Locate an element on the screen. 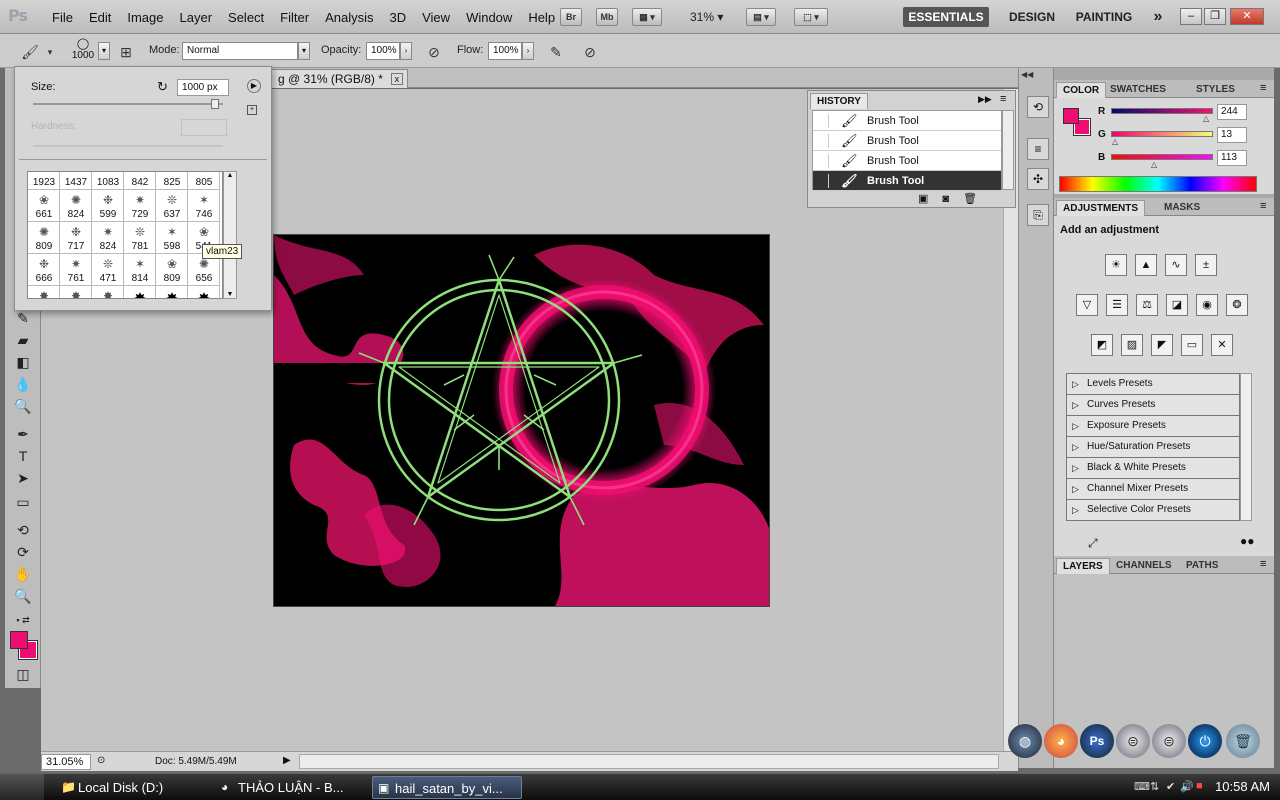 The width and height of the screenshot is (1280, 800). brush-picker-menu-button: ▶ is located at coordinates (254, 86).